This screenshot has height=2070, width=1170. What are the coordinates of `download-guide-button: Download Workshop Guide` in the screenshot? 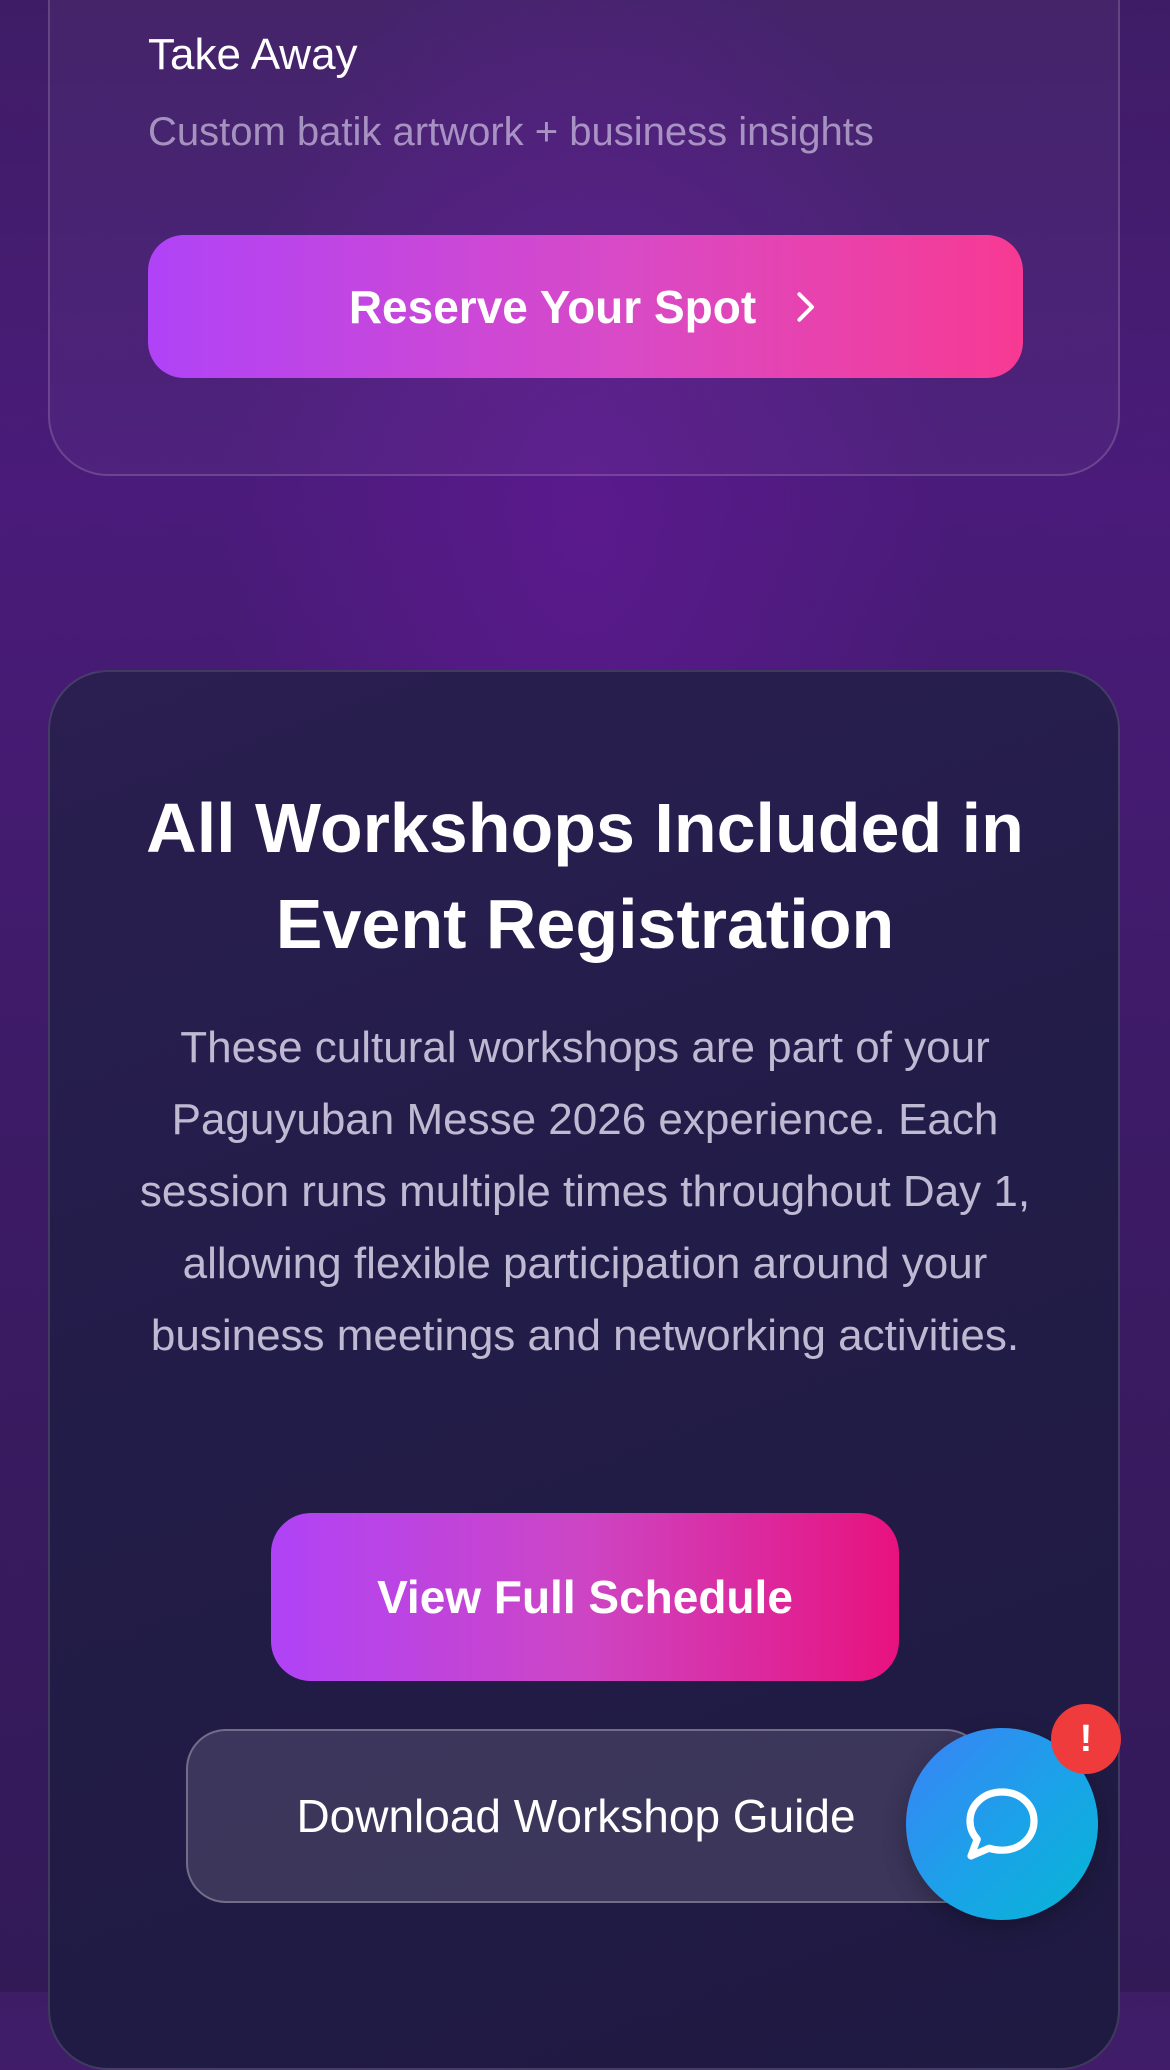 It's located at (586, 1816).